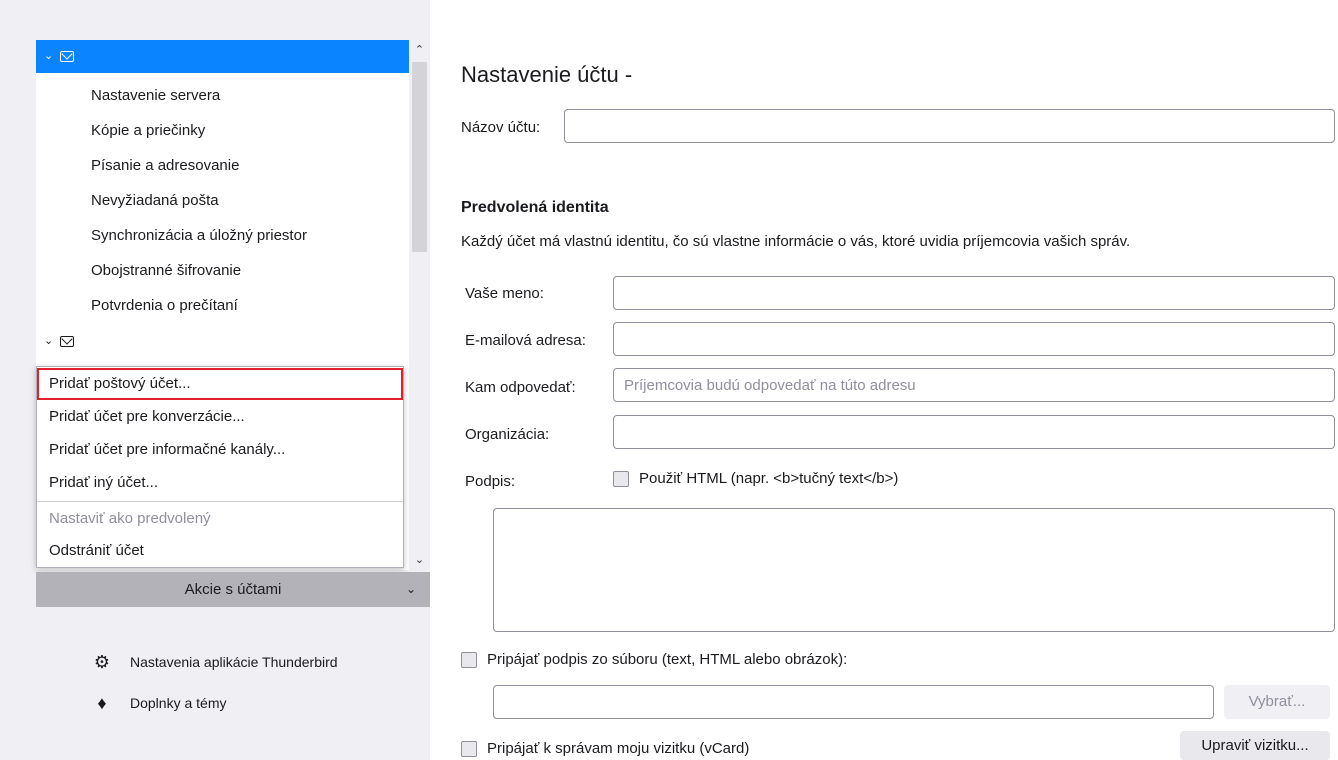  I want to click on tree-item-e2e-encryption: Obojstranné šifrovanie, so click(222, 270).